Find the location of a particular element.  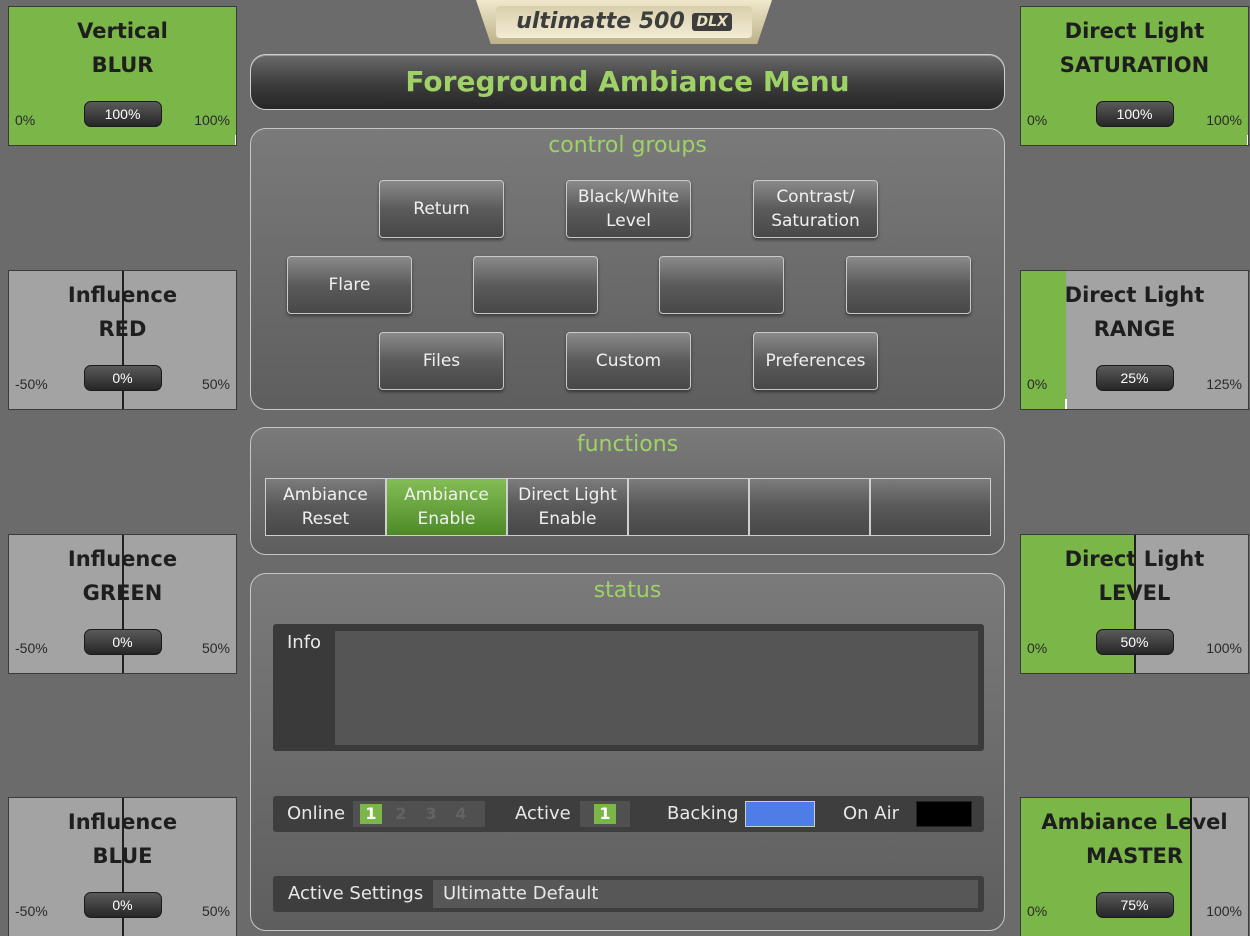

knob-title: Vertical is located at coordinates (122, 31).